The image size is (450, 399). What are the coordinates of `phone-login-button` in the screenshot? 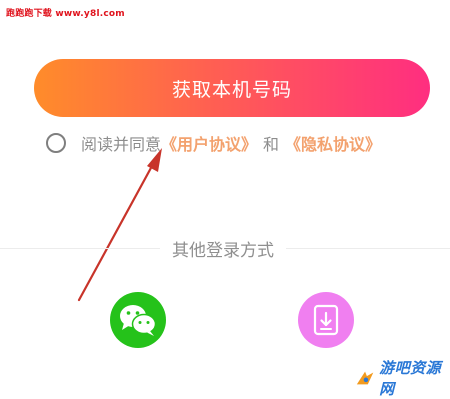 It's located at (326, 320).